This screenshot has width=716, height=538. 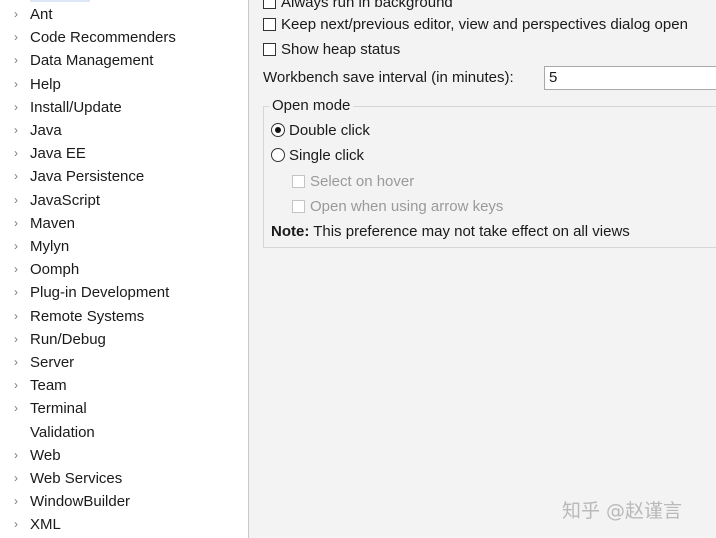 I want to click on single-click-radio, so click(x=278, y=155).